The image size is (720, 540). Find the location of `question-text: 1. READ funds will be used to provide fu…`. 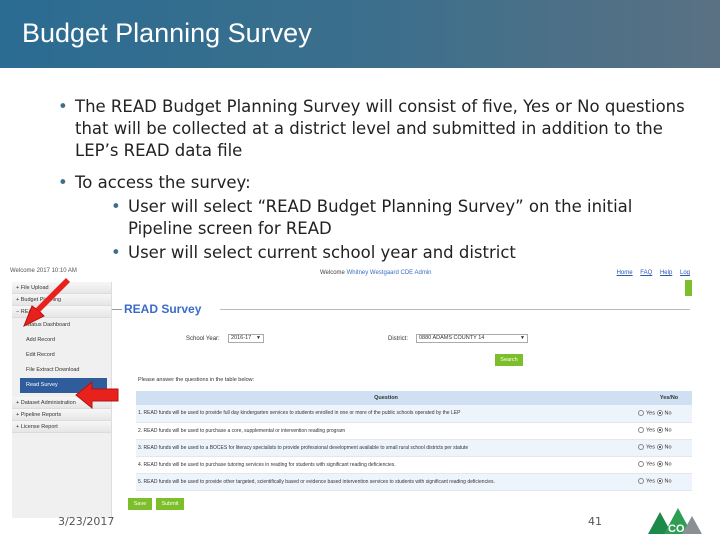

question-text: 1. READ funds will be used to provide fu… is located at coordinates (386, 414).